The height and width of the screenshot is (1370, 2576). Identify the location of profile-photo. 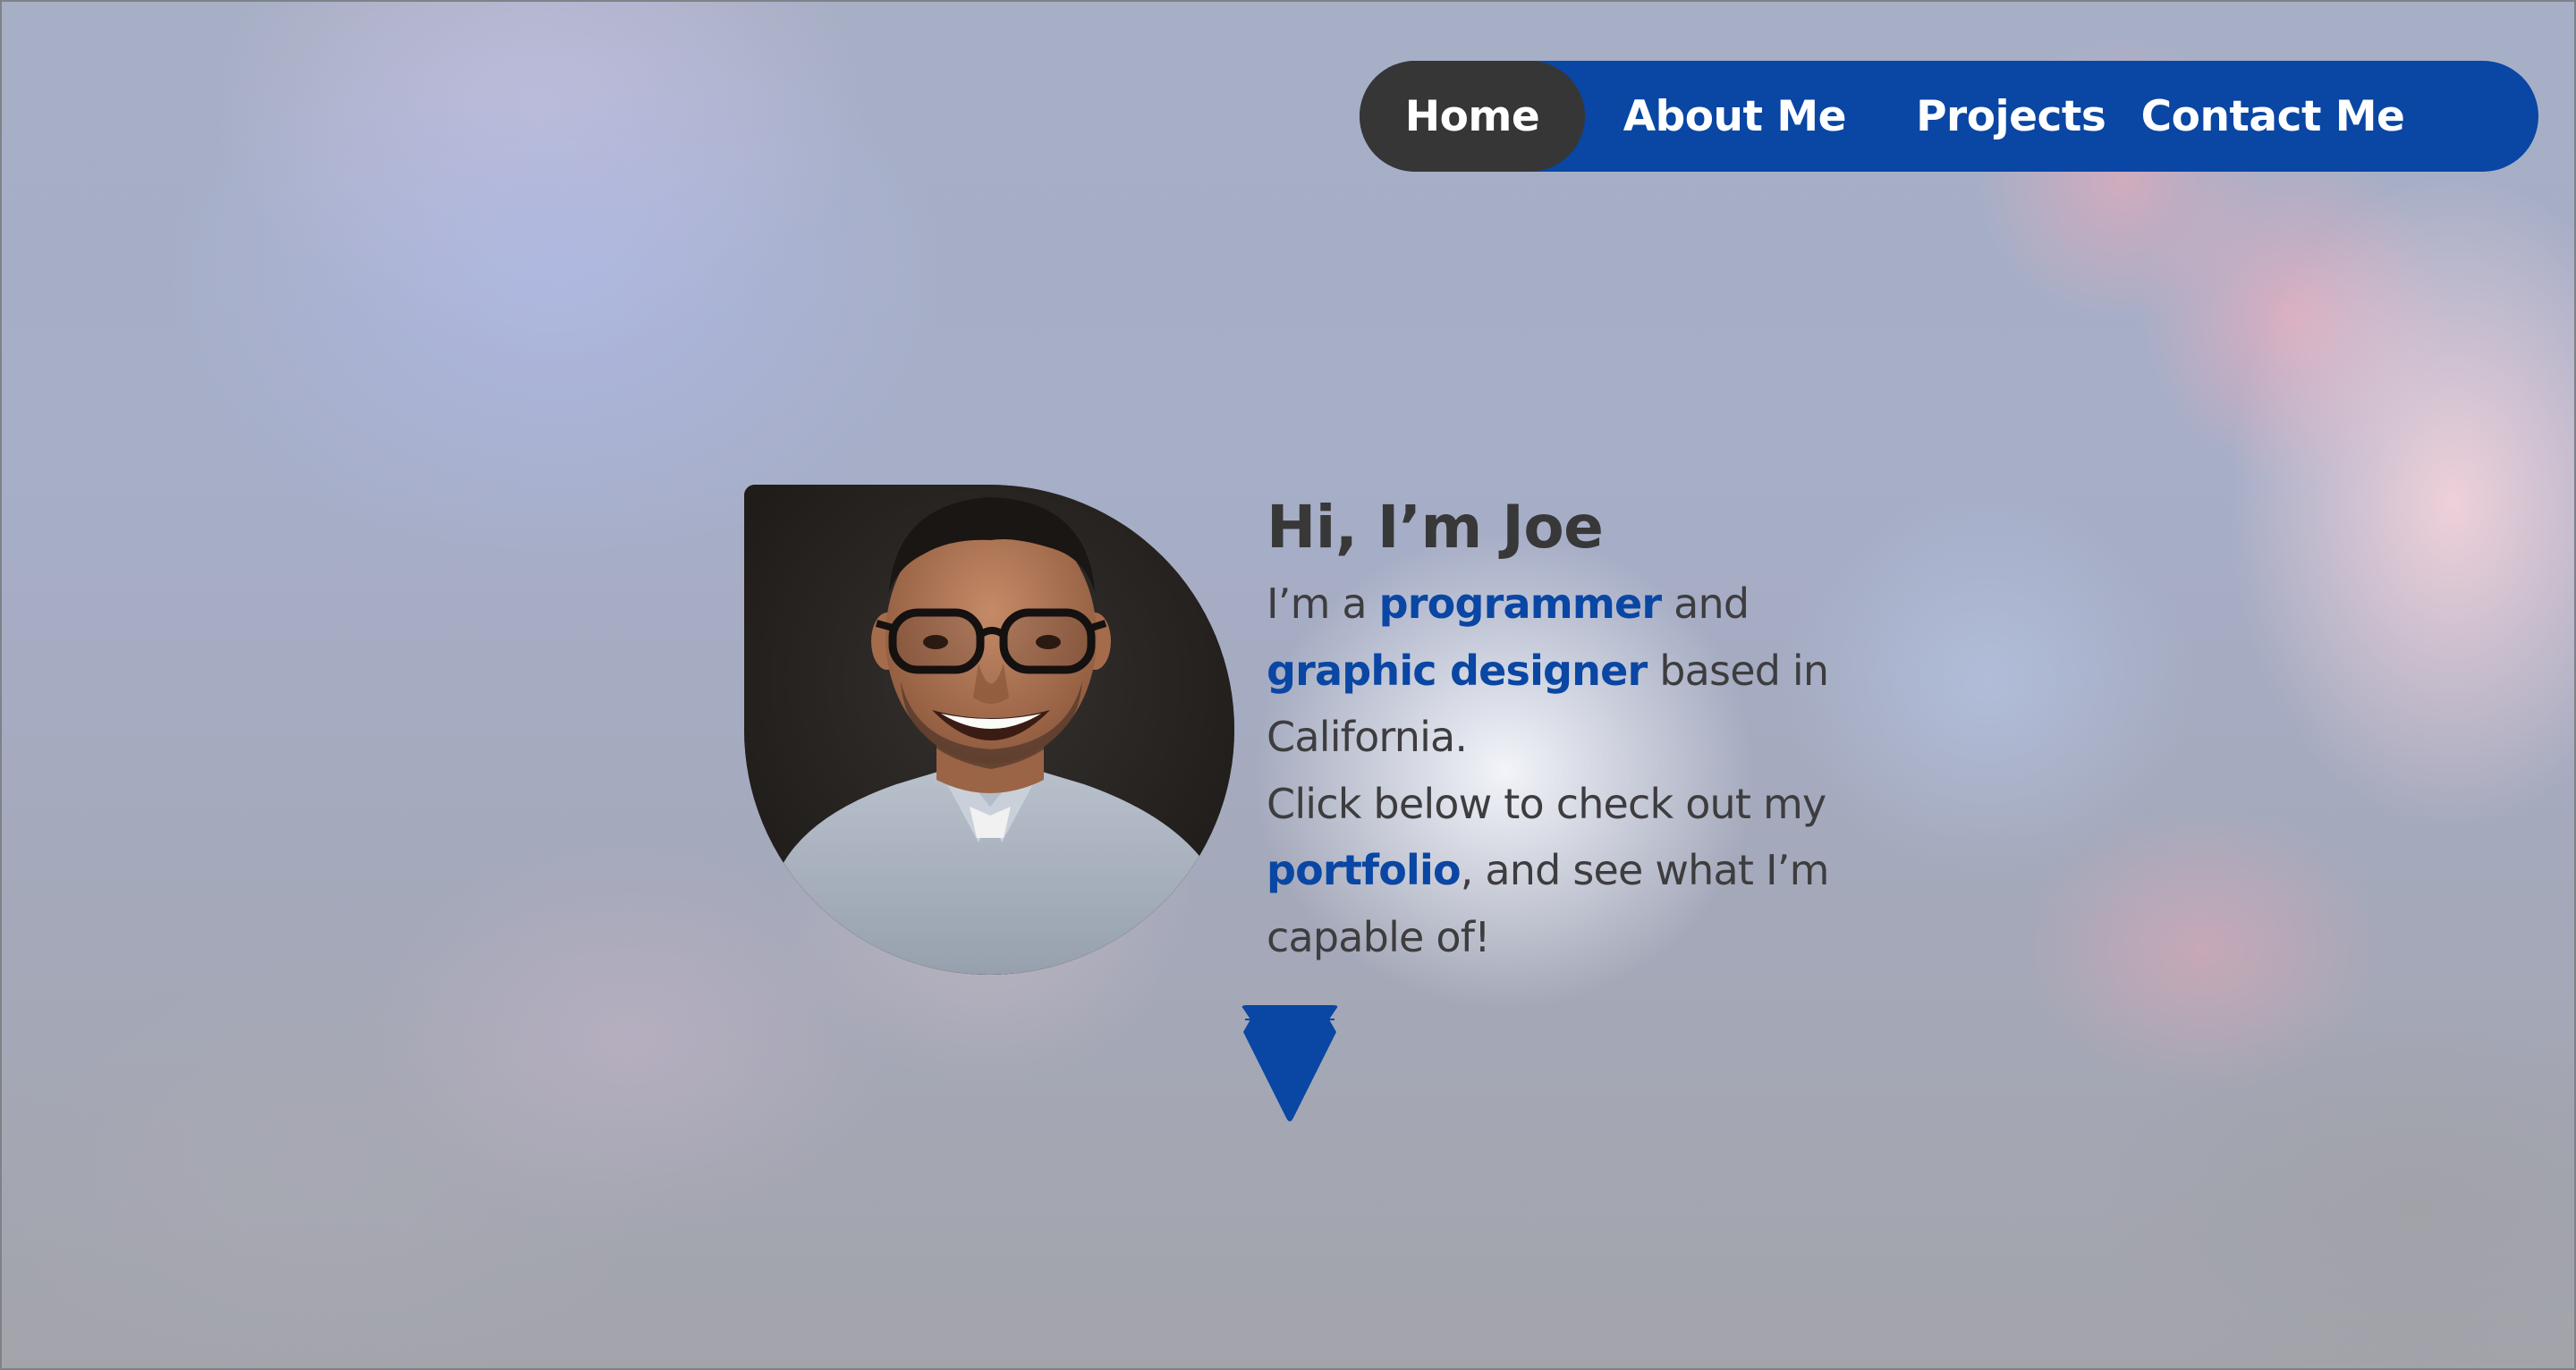
(989, 730).